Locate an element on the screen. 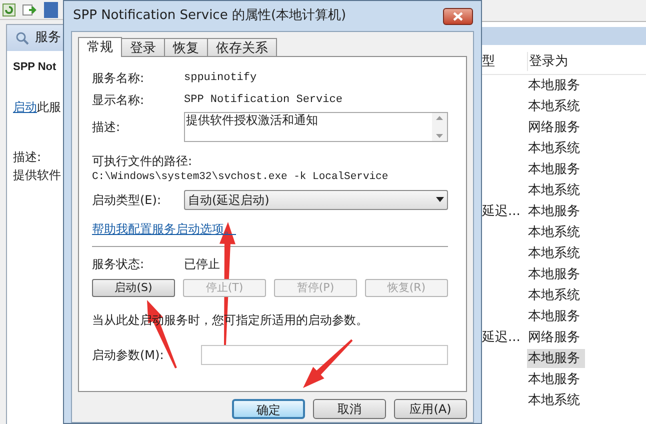  status-value: 已停止 is located at coordinates (202, 264).